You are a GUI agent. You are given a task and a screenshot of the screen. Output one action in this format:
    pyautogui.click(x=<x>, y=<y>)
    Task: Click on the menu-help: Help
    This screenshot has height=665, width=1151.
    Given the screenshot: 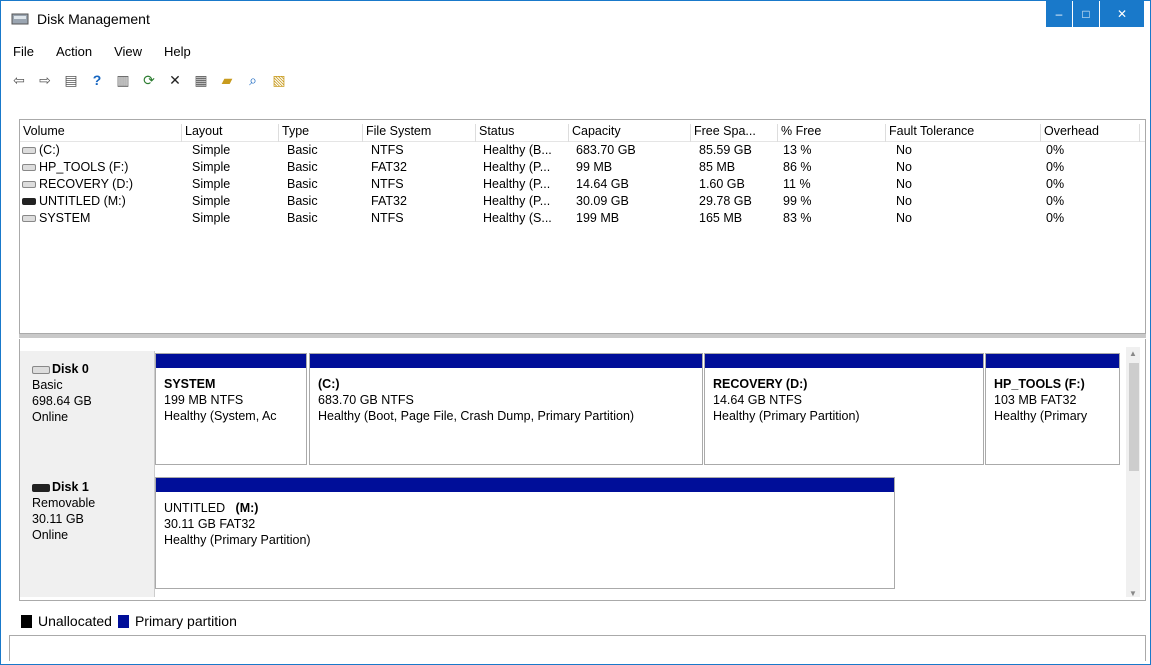 What is the action you would take?
    pyautogui.click(x=177, y=53)
    